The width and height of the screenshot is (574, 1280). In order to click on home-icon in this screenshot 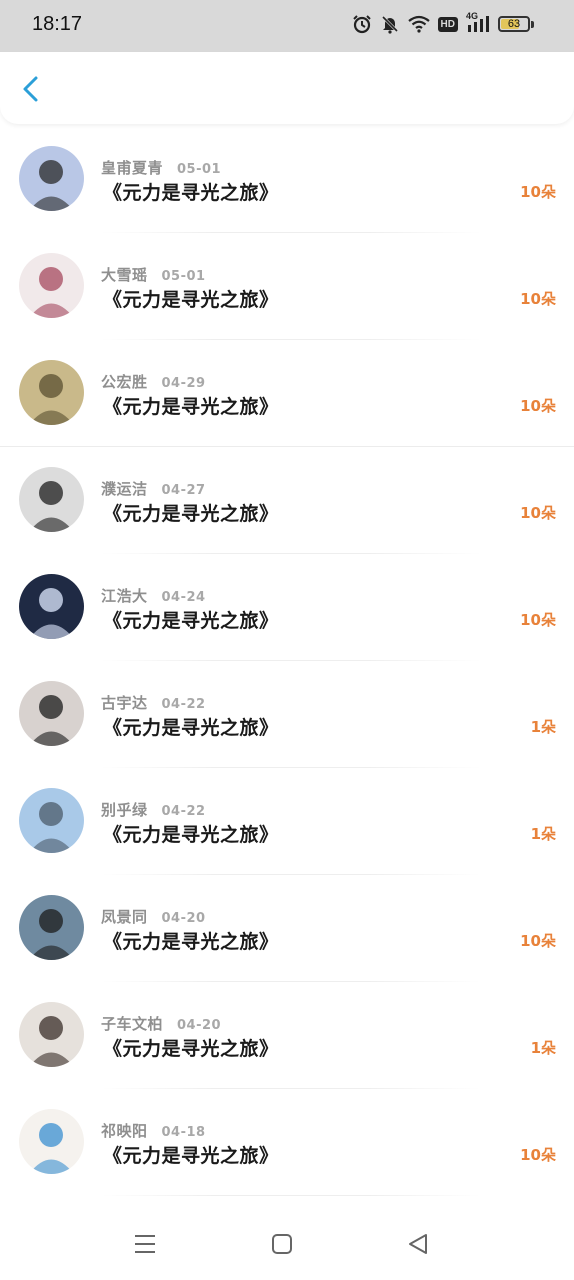, I will do `click(282, 1244)`.